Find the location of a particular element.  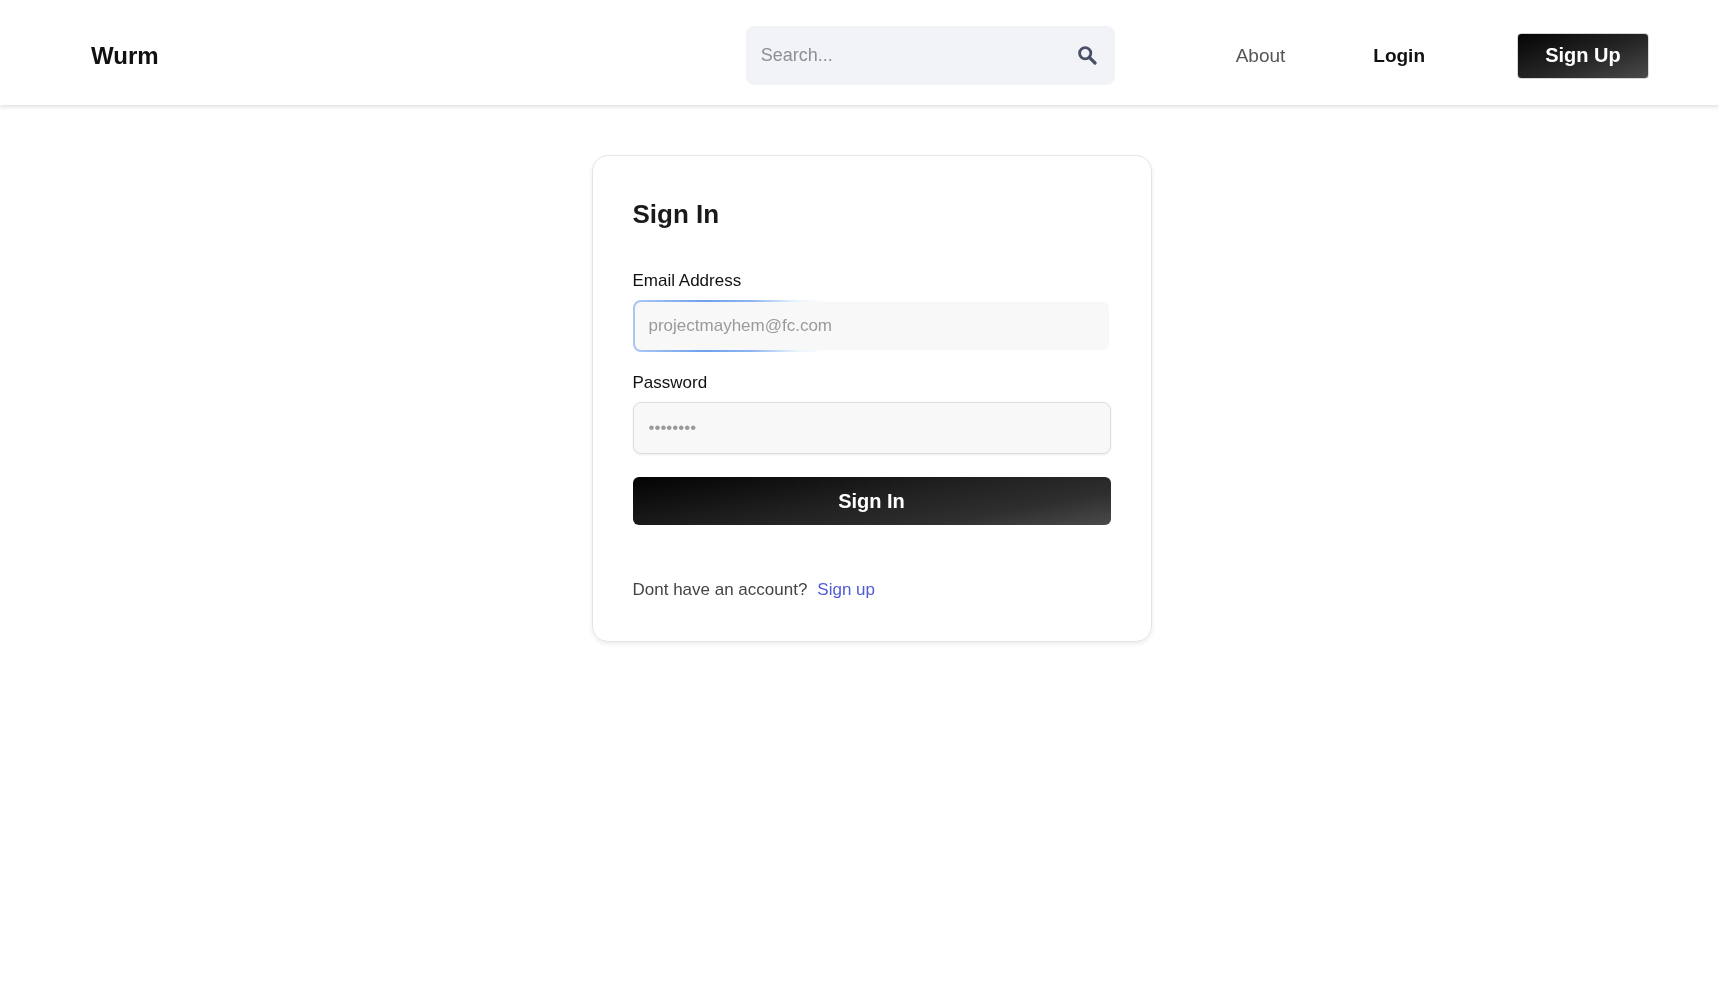

field-label: Email Address is located at coordinates (687, 281).